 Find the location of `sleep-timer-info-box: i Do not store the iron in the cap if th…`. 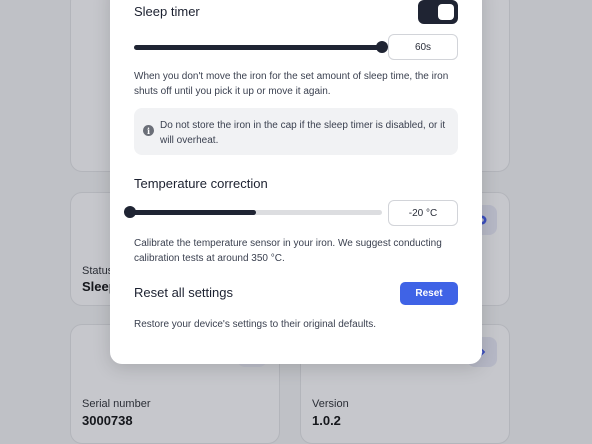

sleep-timer-info-box: i Do not store the iron in the cap if th… is located at coordinates (296, 131).